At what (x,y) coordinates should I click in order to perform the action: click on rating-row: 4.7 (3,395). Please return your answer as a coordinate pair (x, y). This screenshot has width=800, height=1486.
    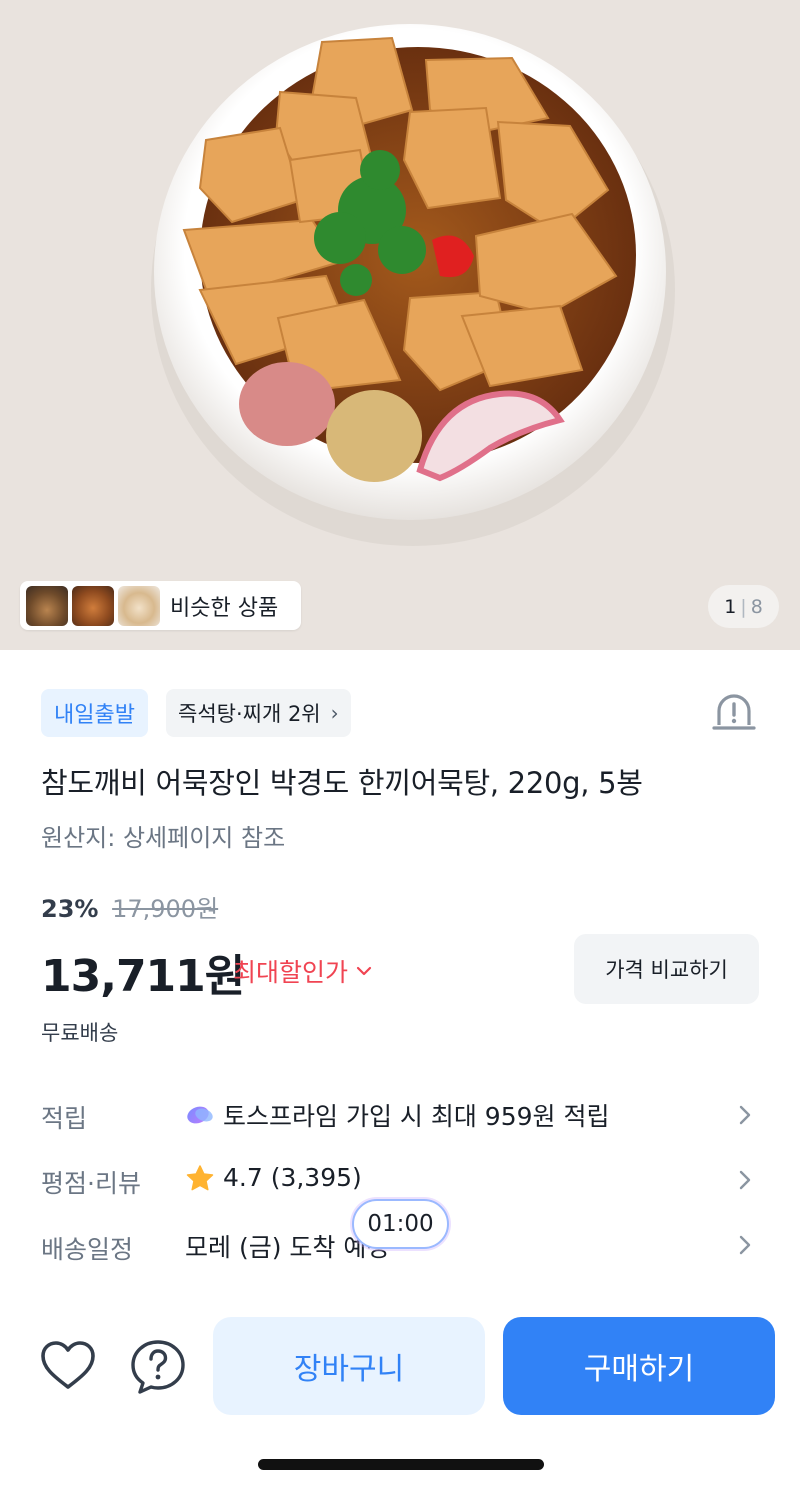
    Looking at the image, I should click on (273, 1177).